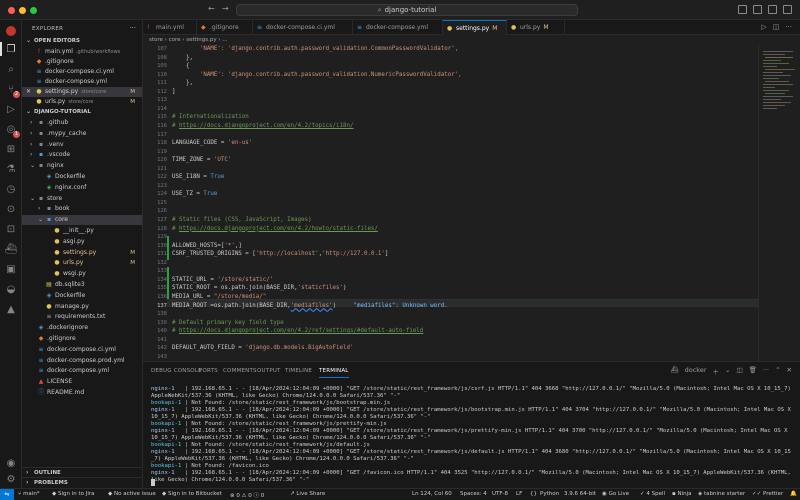 This screenshot has width=800, height=500. I want to click on docker-icon: ⛴, so click(11, 249).